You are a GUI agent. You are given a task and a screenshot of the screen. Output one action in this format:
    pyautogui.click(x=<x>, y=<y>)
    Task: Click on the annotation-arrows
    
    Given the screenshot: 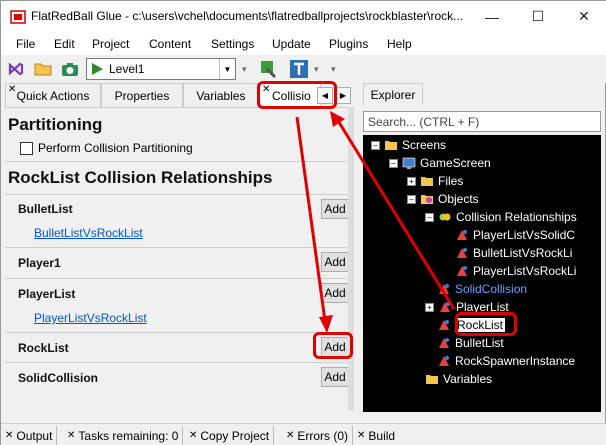 What is the action you would take?
    pyautogui.click(x=375, y=222)
    